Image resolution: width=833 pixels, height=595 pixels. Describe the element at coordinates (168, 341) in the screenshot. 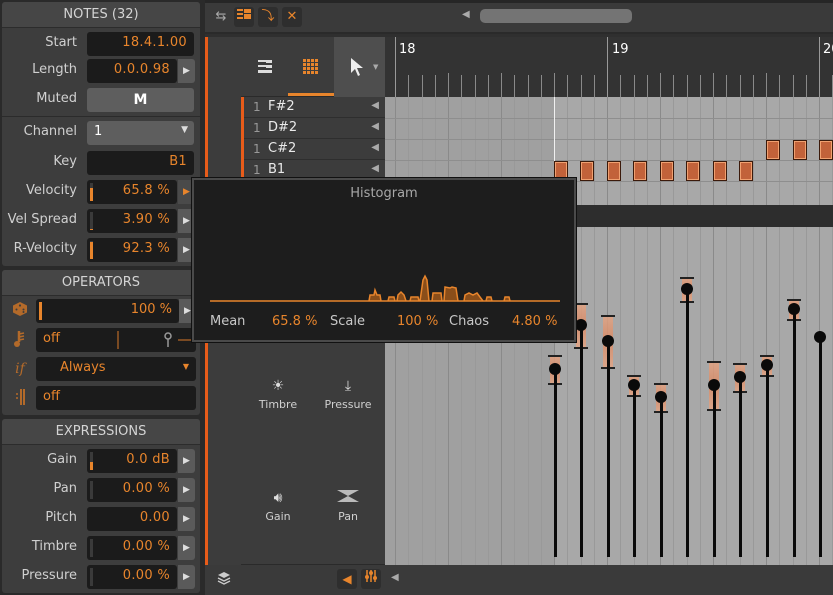

I see `pin-icon` at that location.